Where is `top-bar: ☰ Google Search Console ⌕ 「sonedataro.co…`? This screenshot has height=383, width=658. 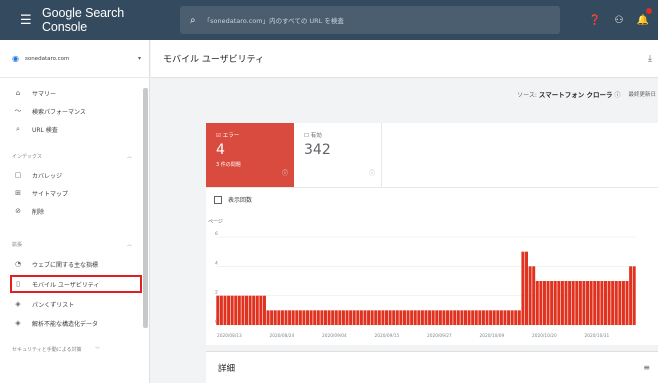 top-bar: ☰ Google Search Console ⌕ 「sonedataro.co… is located at coordinates (329, 20).